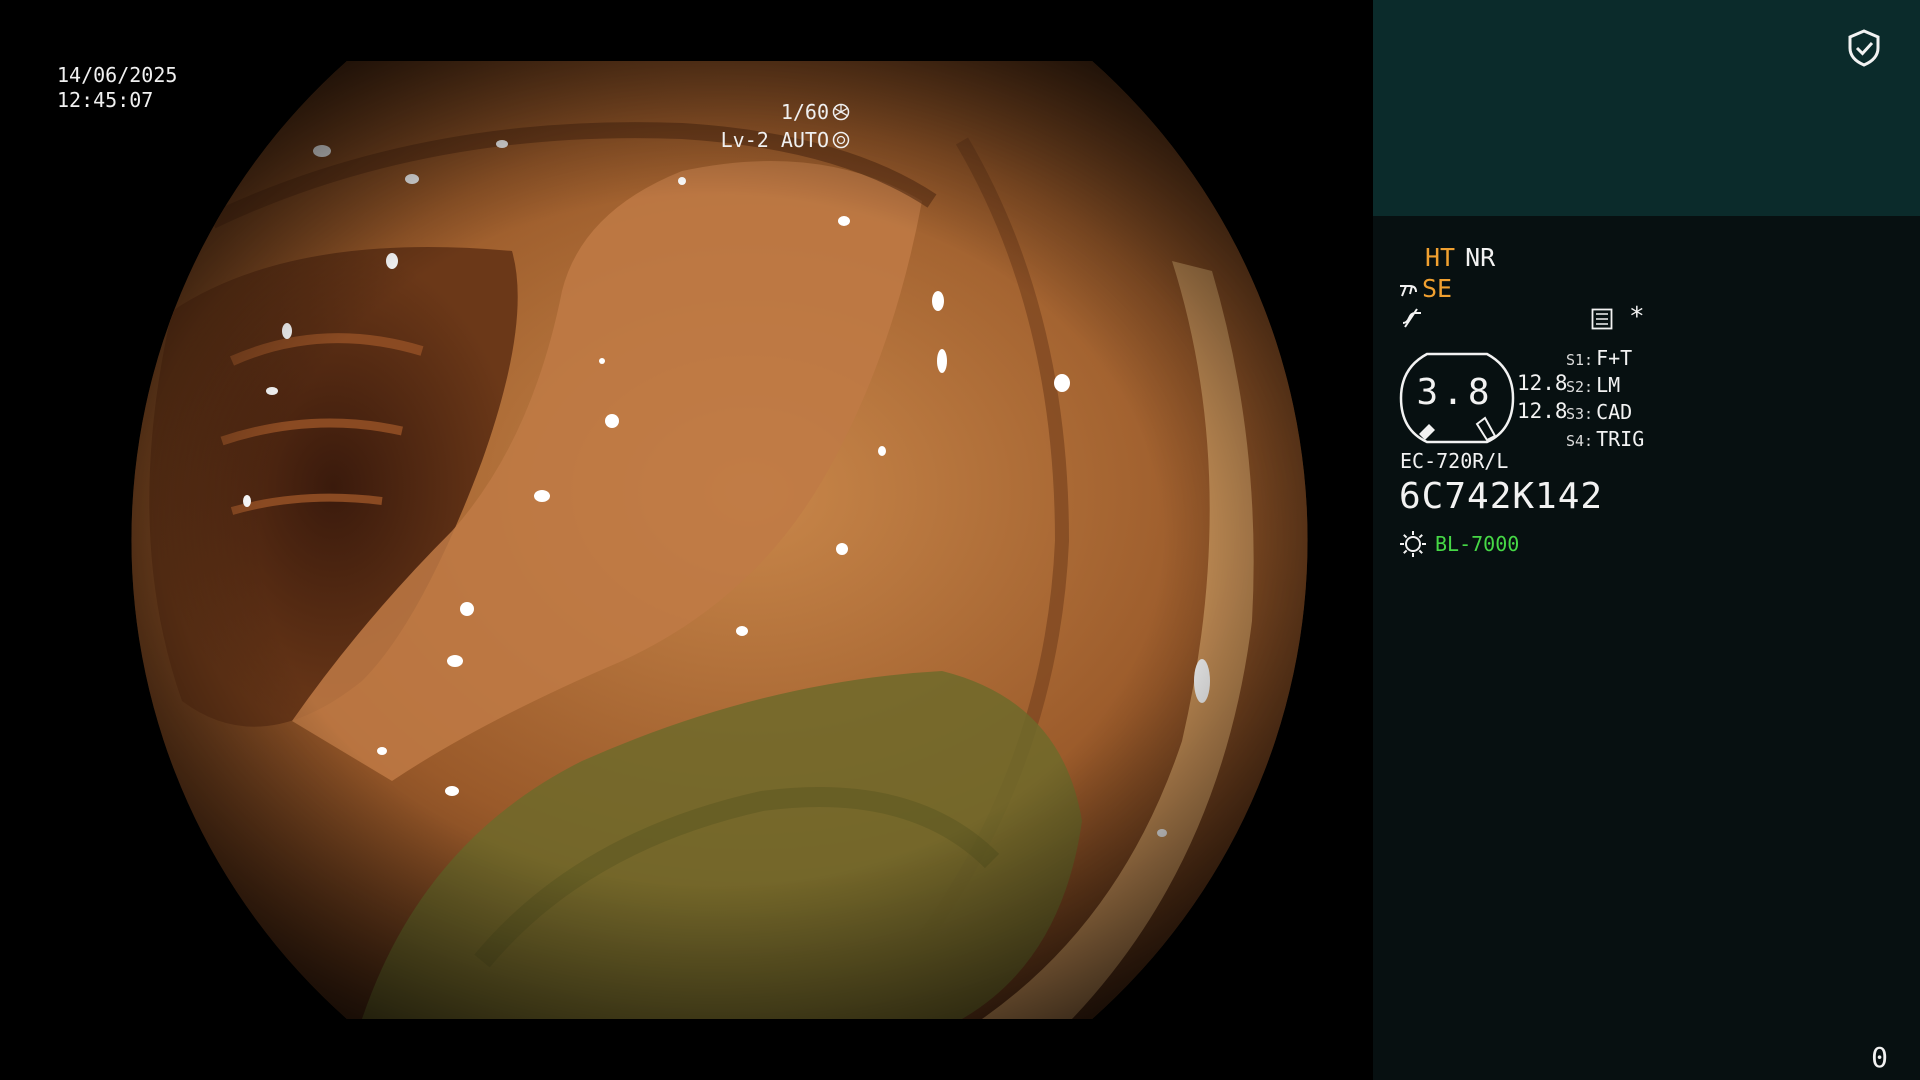  What do you see at coordinates (1501, 496) in the screenshot?
I see `scope-serial-label: 6C742K142` at bounding box center [1501, 496].